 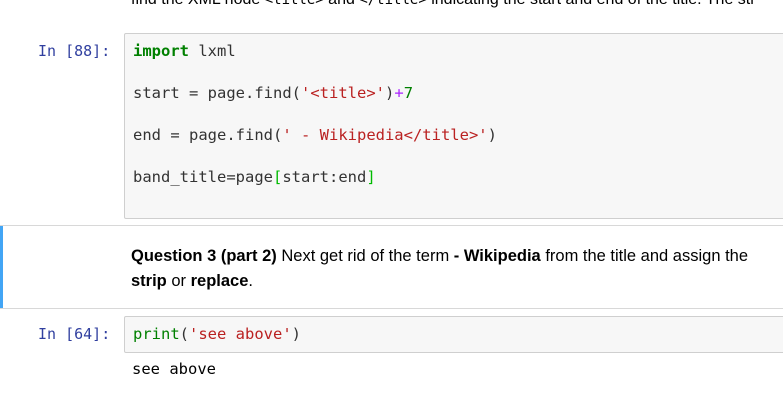 What do you see at coordinates (240, 334) in the screenshot?
I see `code-token: 'see above'` at bounding box center [240, 334].